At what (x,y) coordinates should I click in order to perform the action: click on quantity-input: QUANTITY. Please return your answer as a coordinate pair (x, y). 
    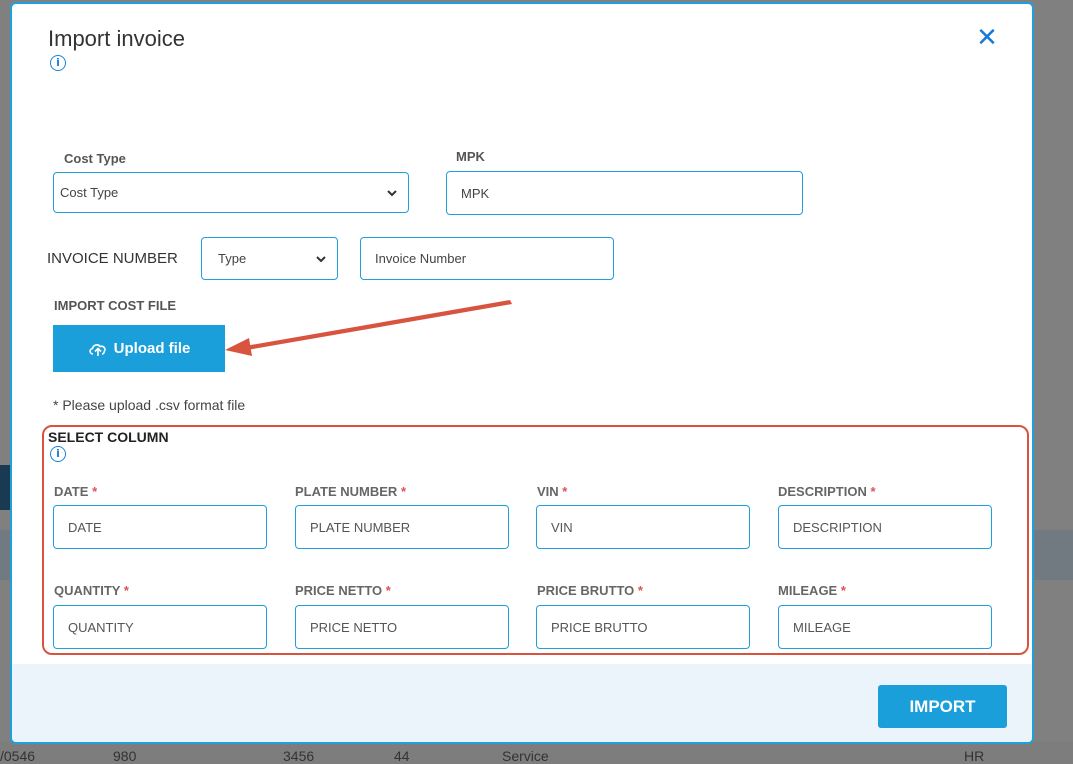
    Looking at the image, I should click on (160, 627).